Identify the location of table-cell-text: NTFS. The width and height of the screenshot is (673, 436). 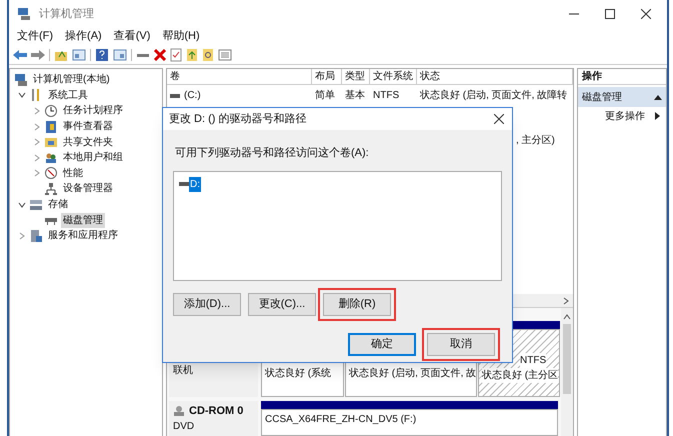
(386, 96).